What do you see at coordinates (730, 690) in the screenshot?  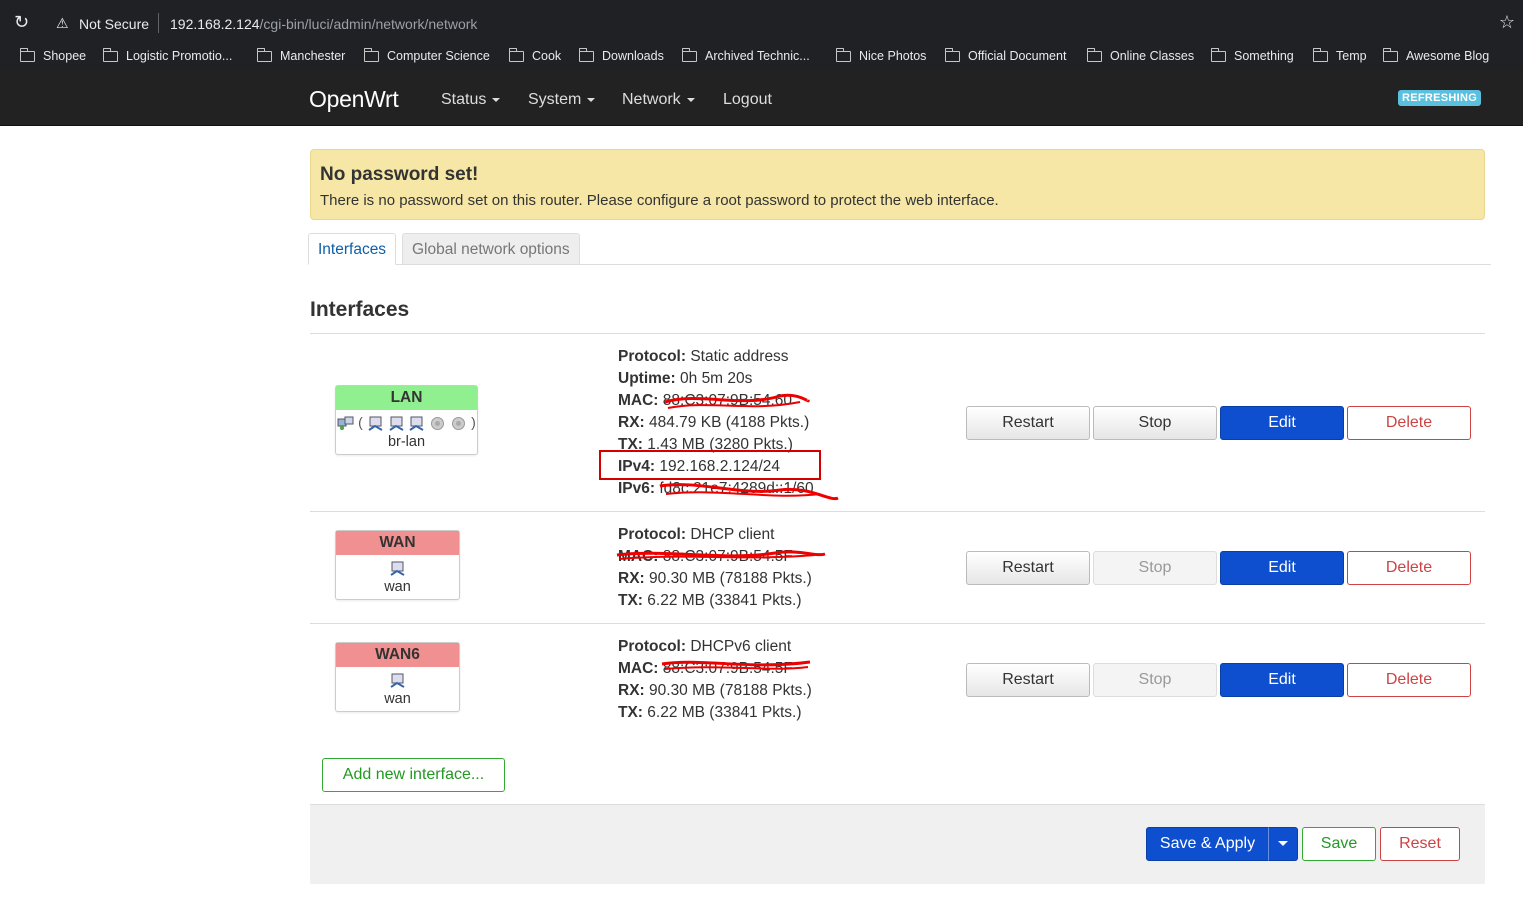 I see `info-value: 90.30 MB (78188 Pkts.)` at bounding box center [730, 690].